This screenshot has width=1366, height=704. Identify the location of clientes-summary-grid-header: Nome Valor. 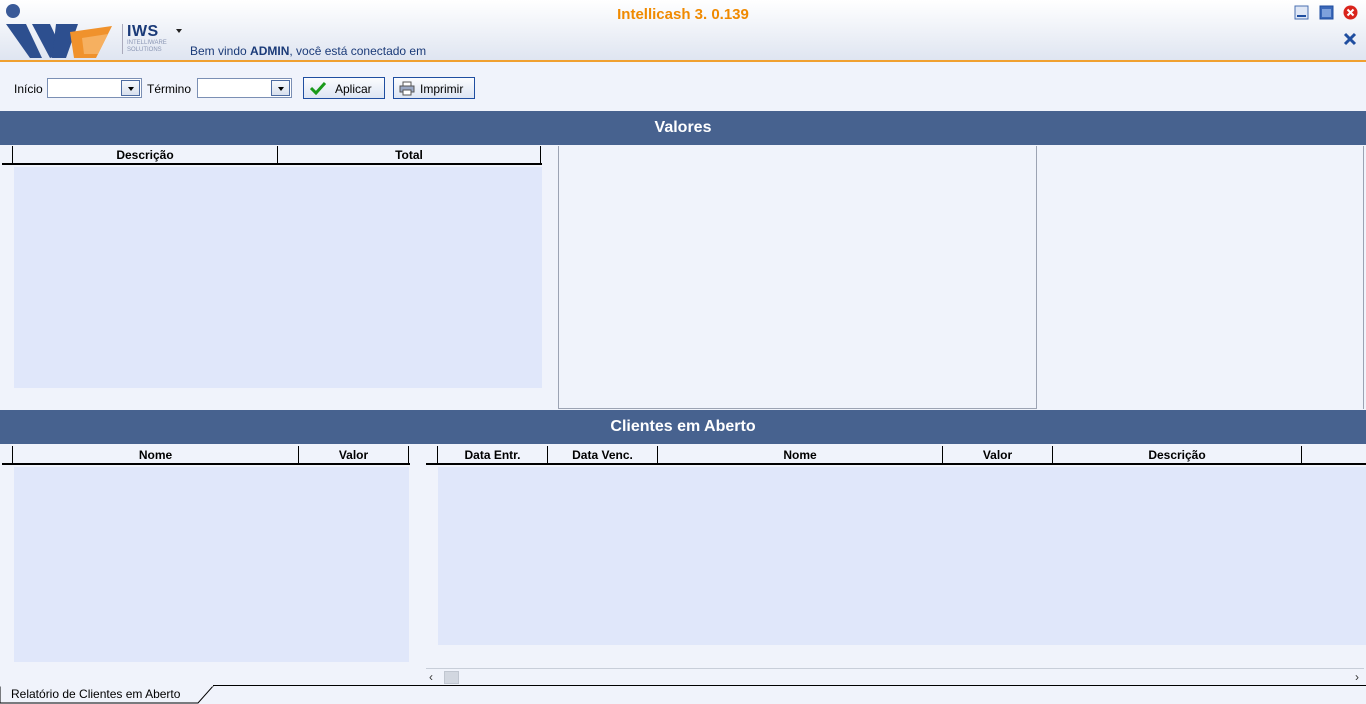
(206, 455).